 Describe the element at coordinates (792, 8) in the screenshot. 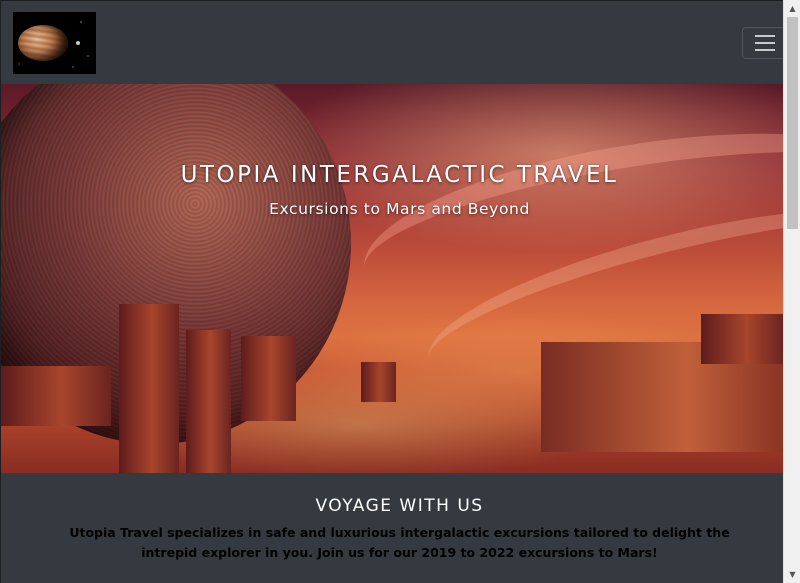

I see `scroll-up-arrow-icon: ▲` at that location.